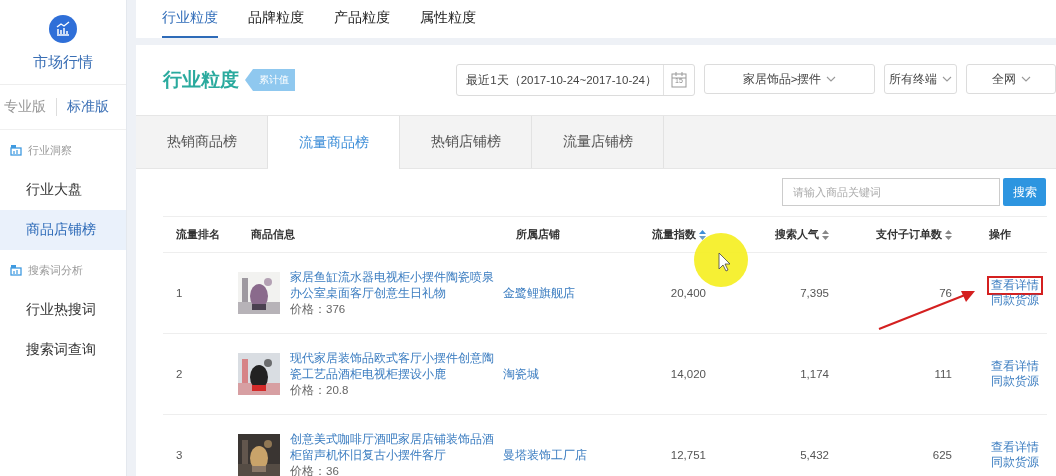 The image size is (1056, 476). Describe the element at coordinates (63, 29) in the screenshot. I see `logo-chart-icon` at that location.